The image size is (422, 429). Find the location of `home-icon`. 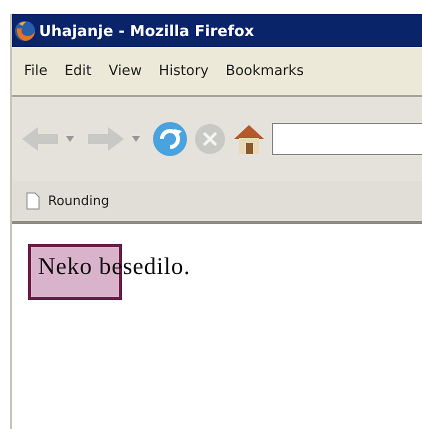

home-icon is located at coordinates (249, 139).